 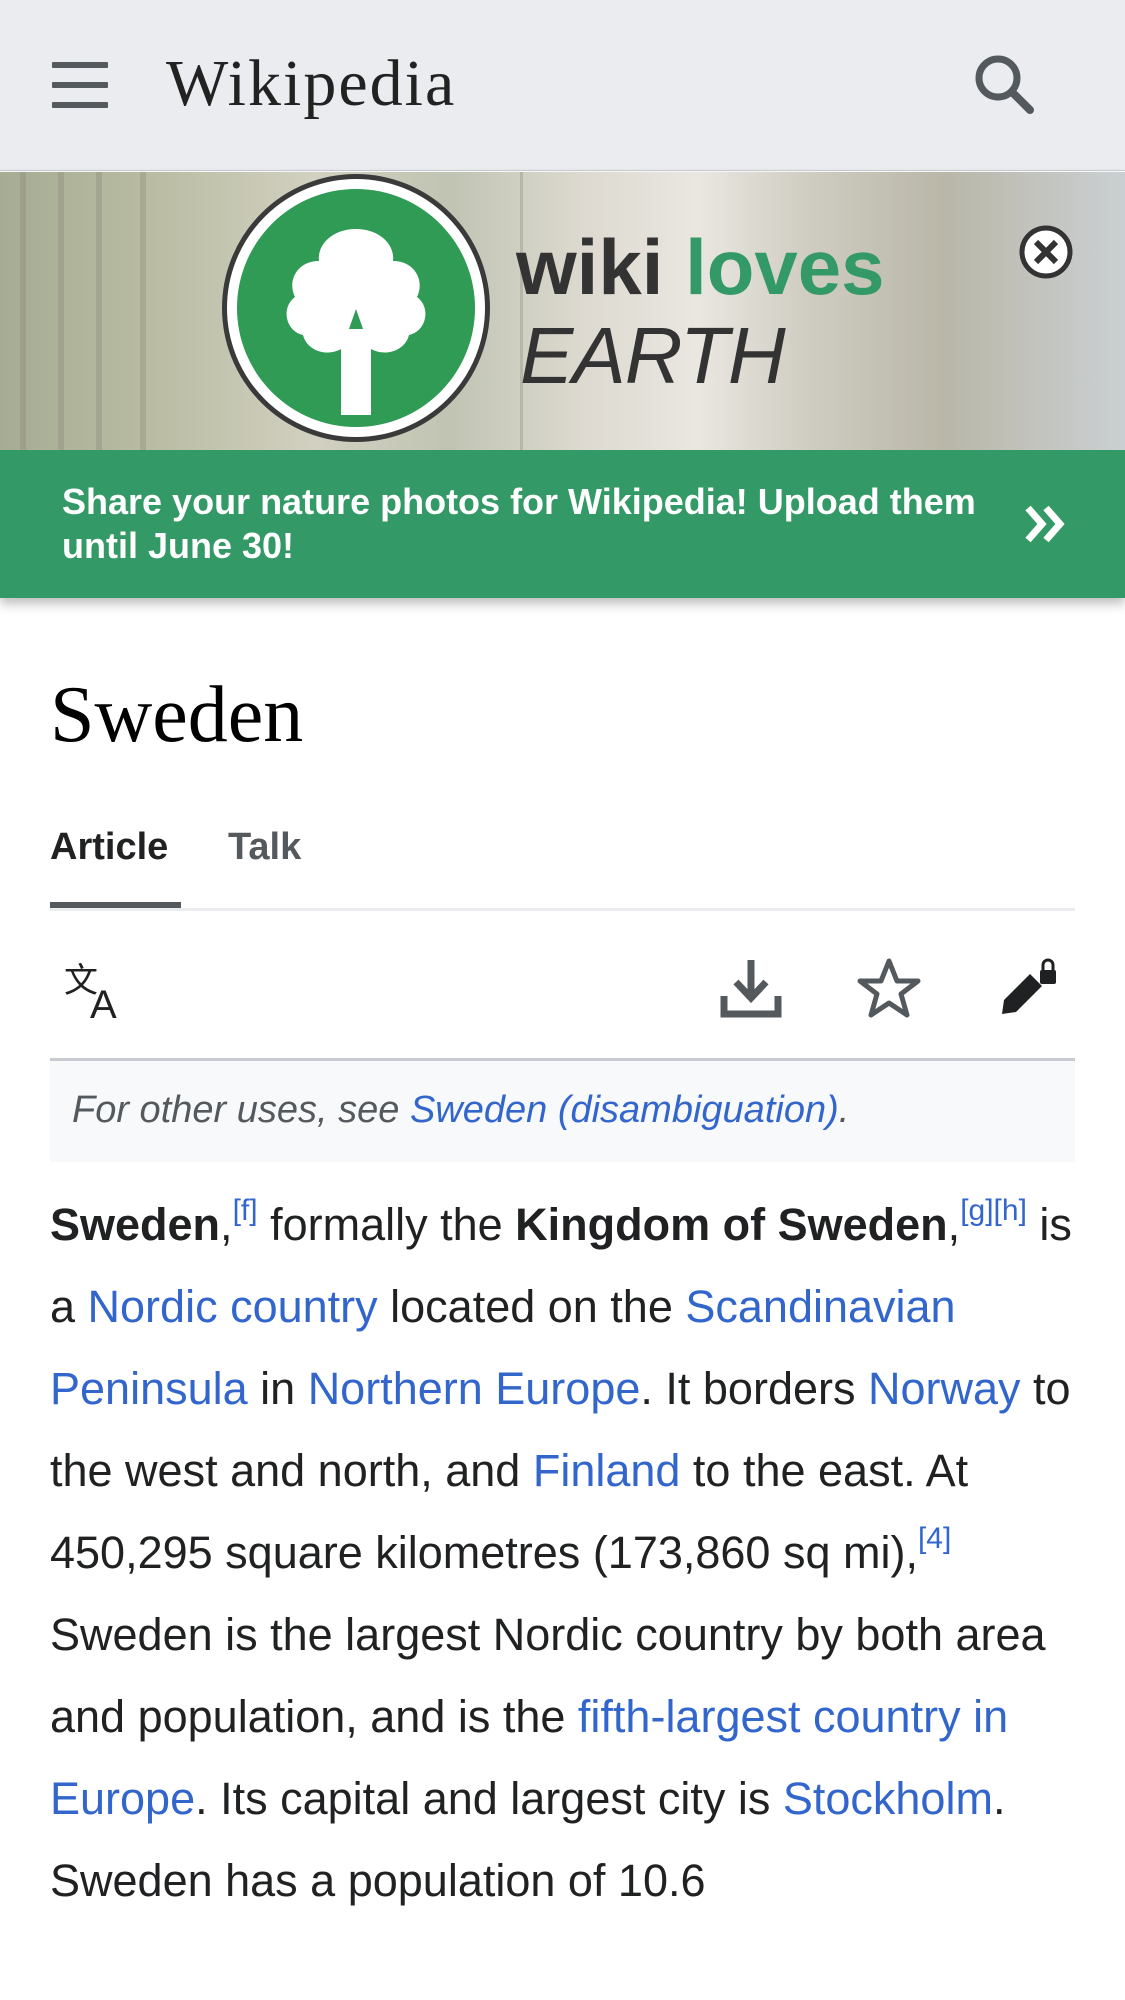 I want to click on link-nordic-country: Nordic country, so click(x=233, y=1306).